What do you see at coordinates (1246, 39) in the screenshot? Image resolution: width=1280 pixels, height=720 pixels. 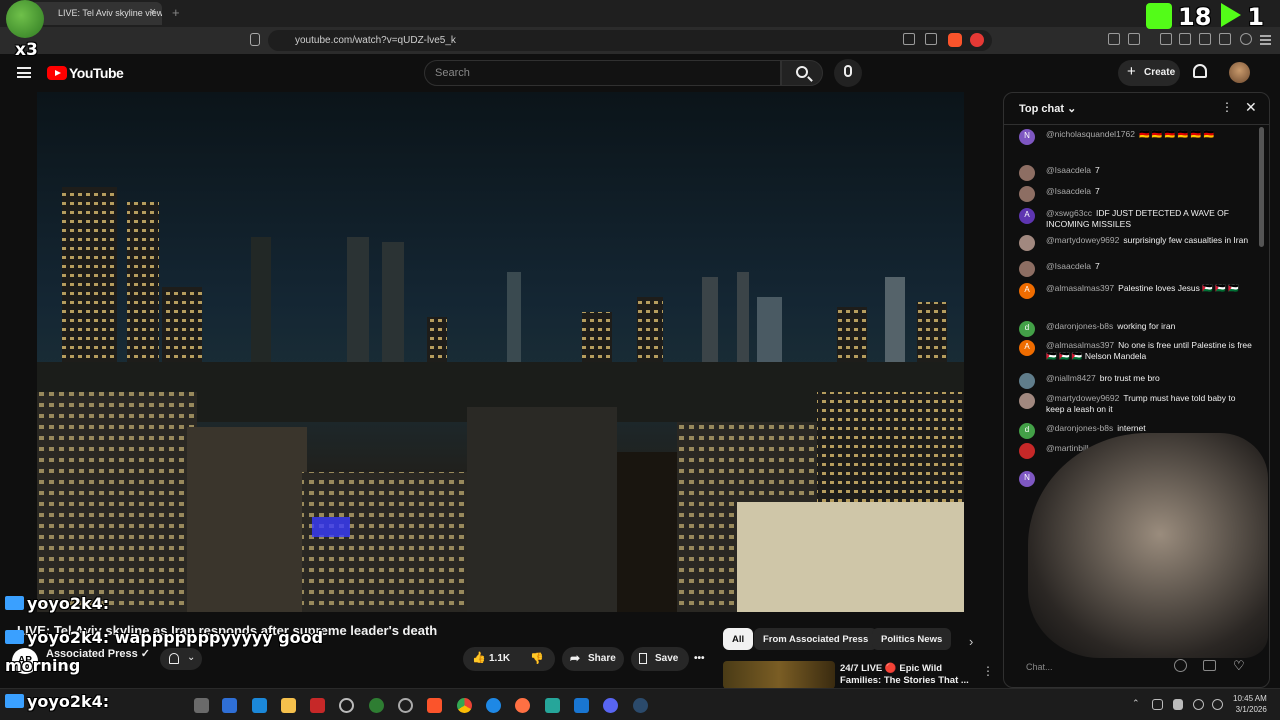 I see `vpn-icon` at bounding box center [1246, 39].